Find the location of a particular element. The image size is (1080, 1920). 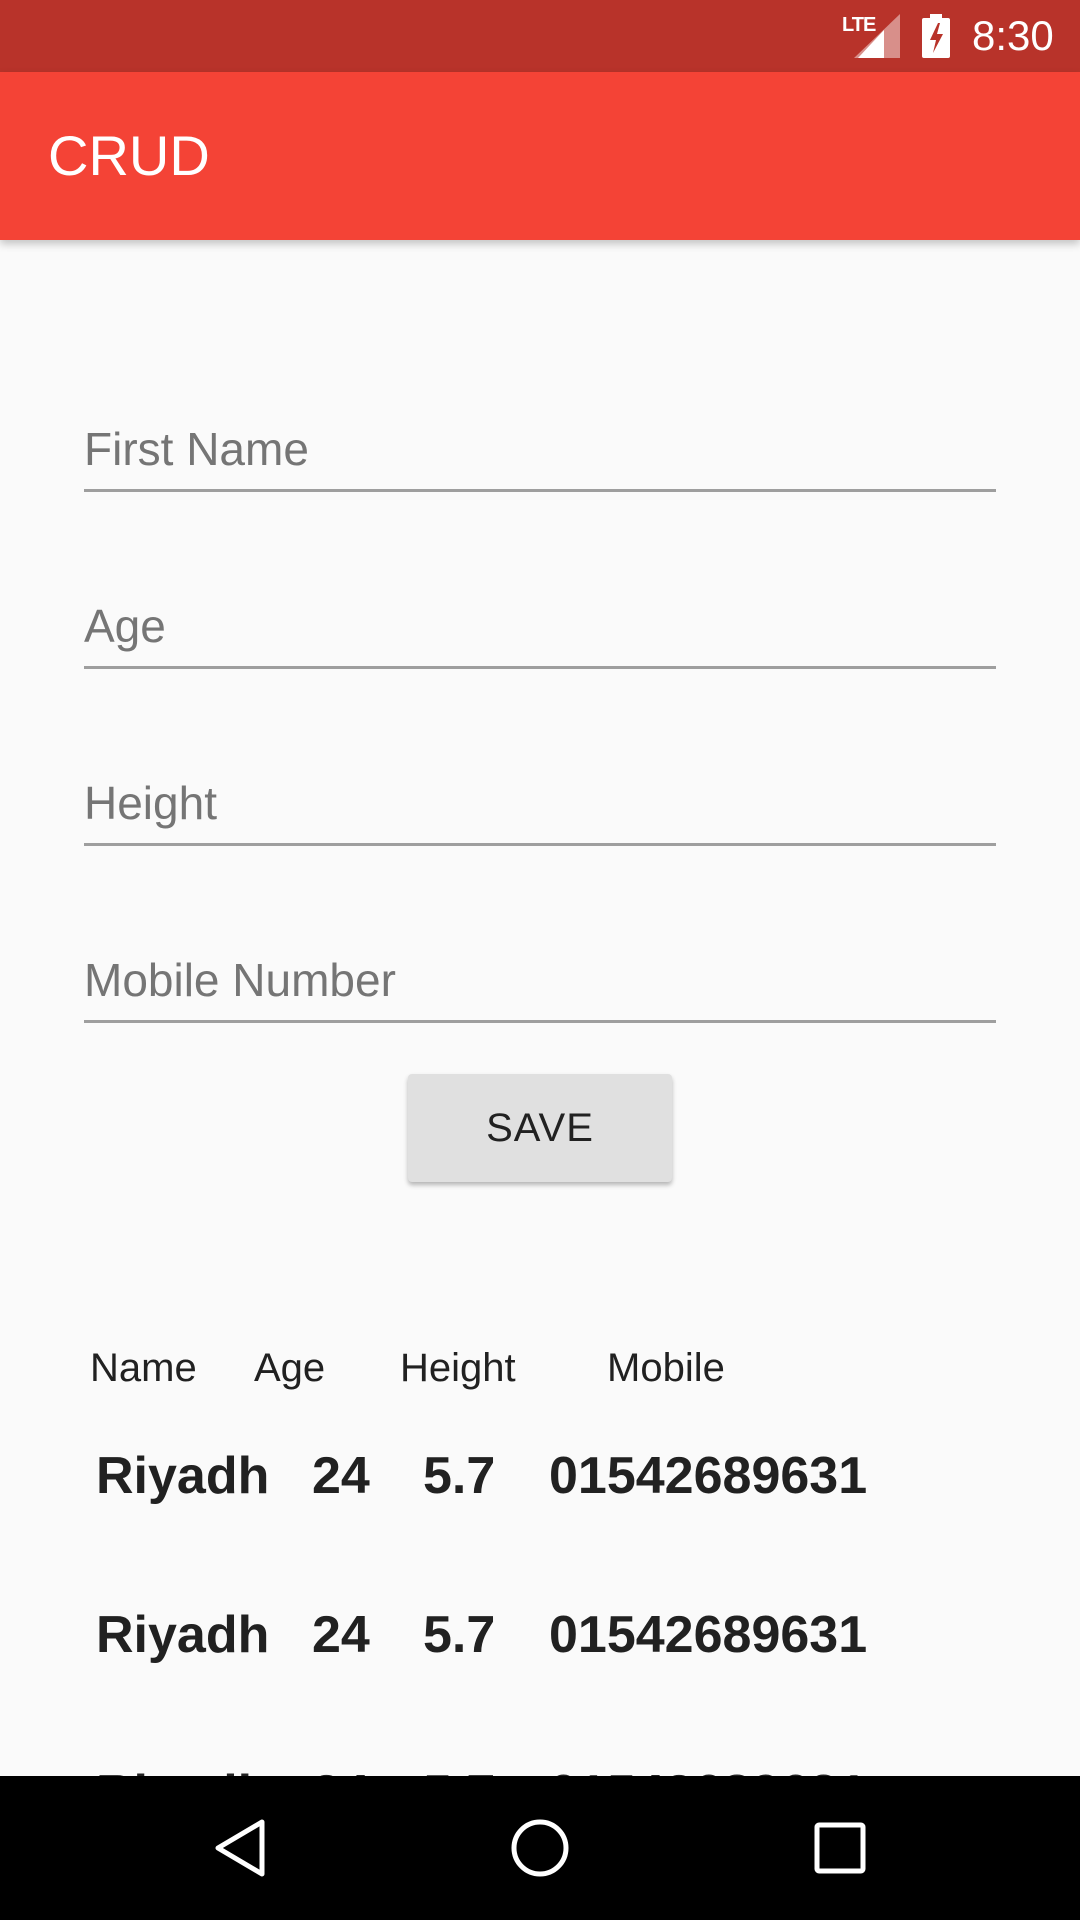

first-name-field is located at coordinates (540, 440).